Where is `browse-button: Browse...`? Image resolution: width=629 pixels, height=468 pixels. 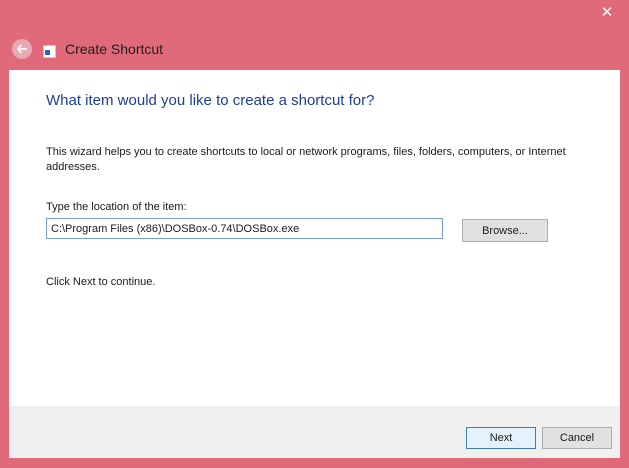 browse-button: Browse... is located at coordinates (505, 230).